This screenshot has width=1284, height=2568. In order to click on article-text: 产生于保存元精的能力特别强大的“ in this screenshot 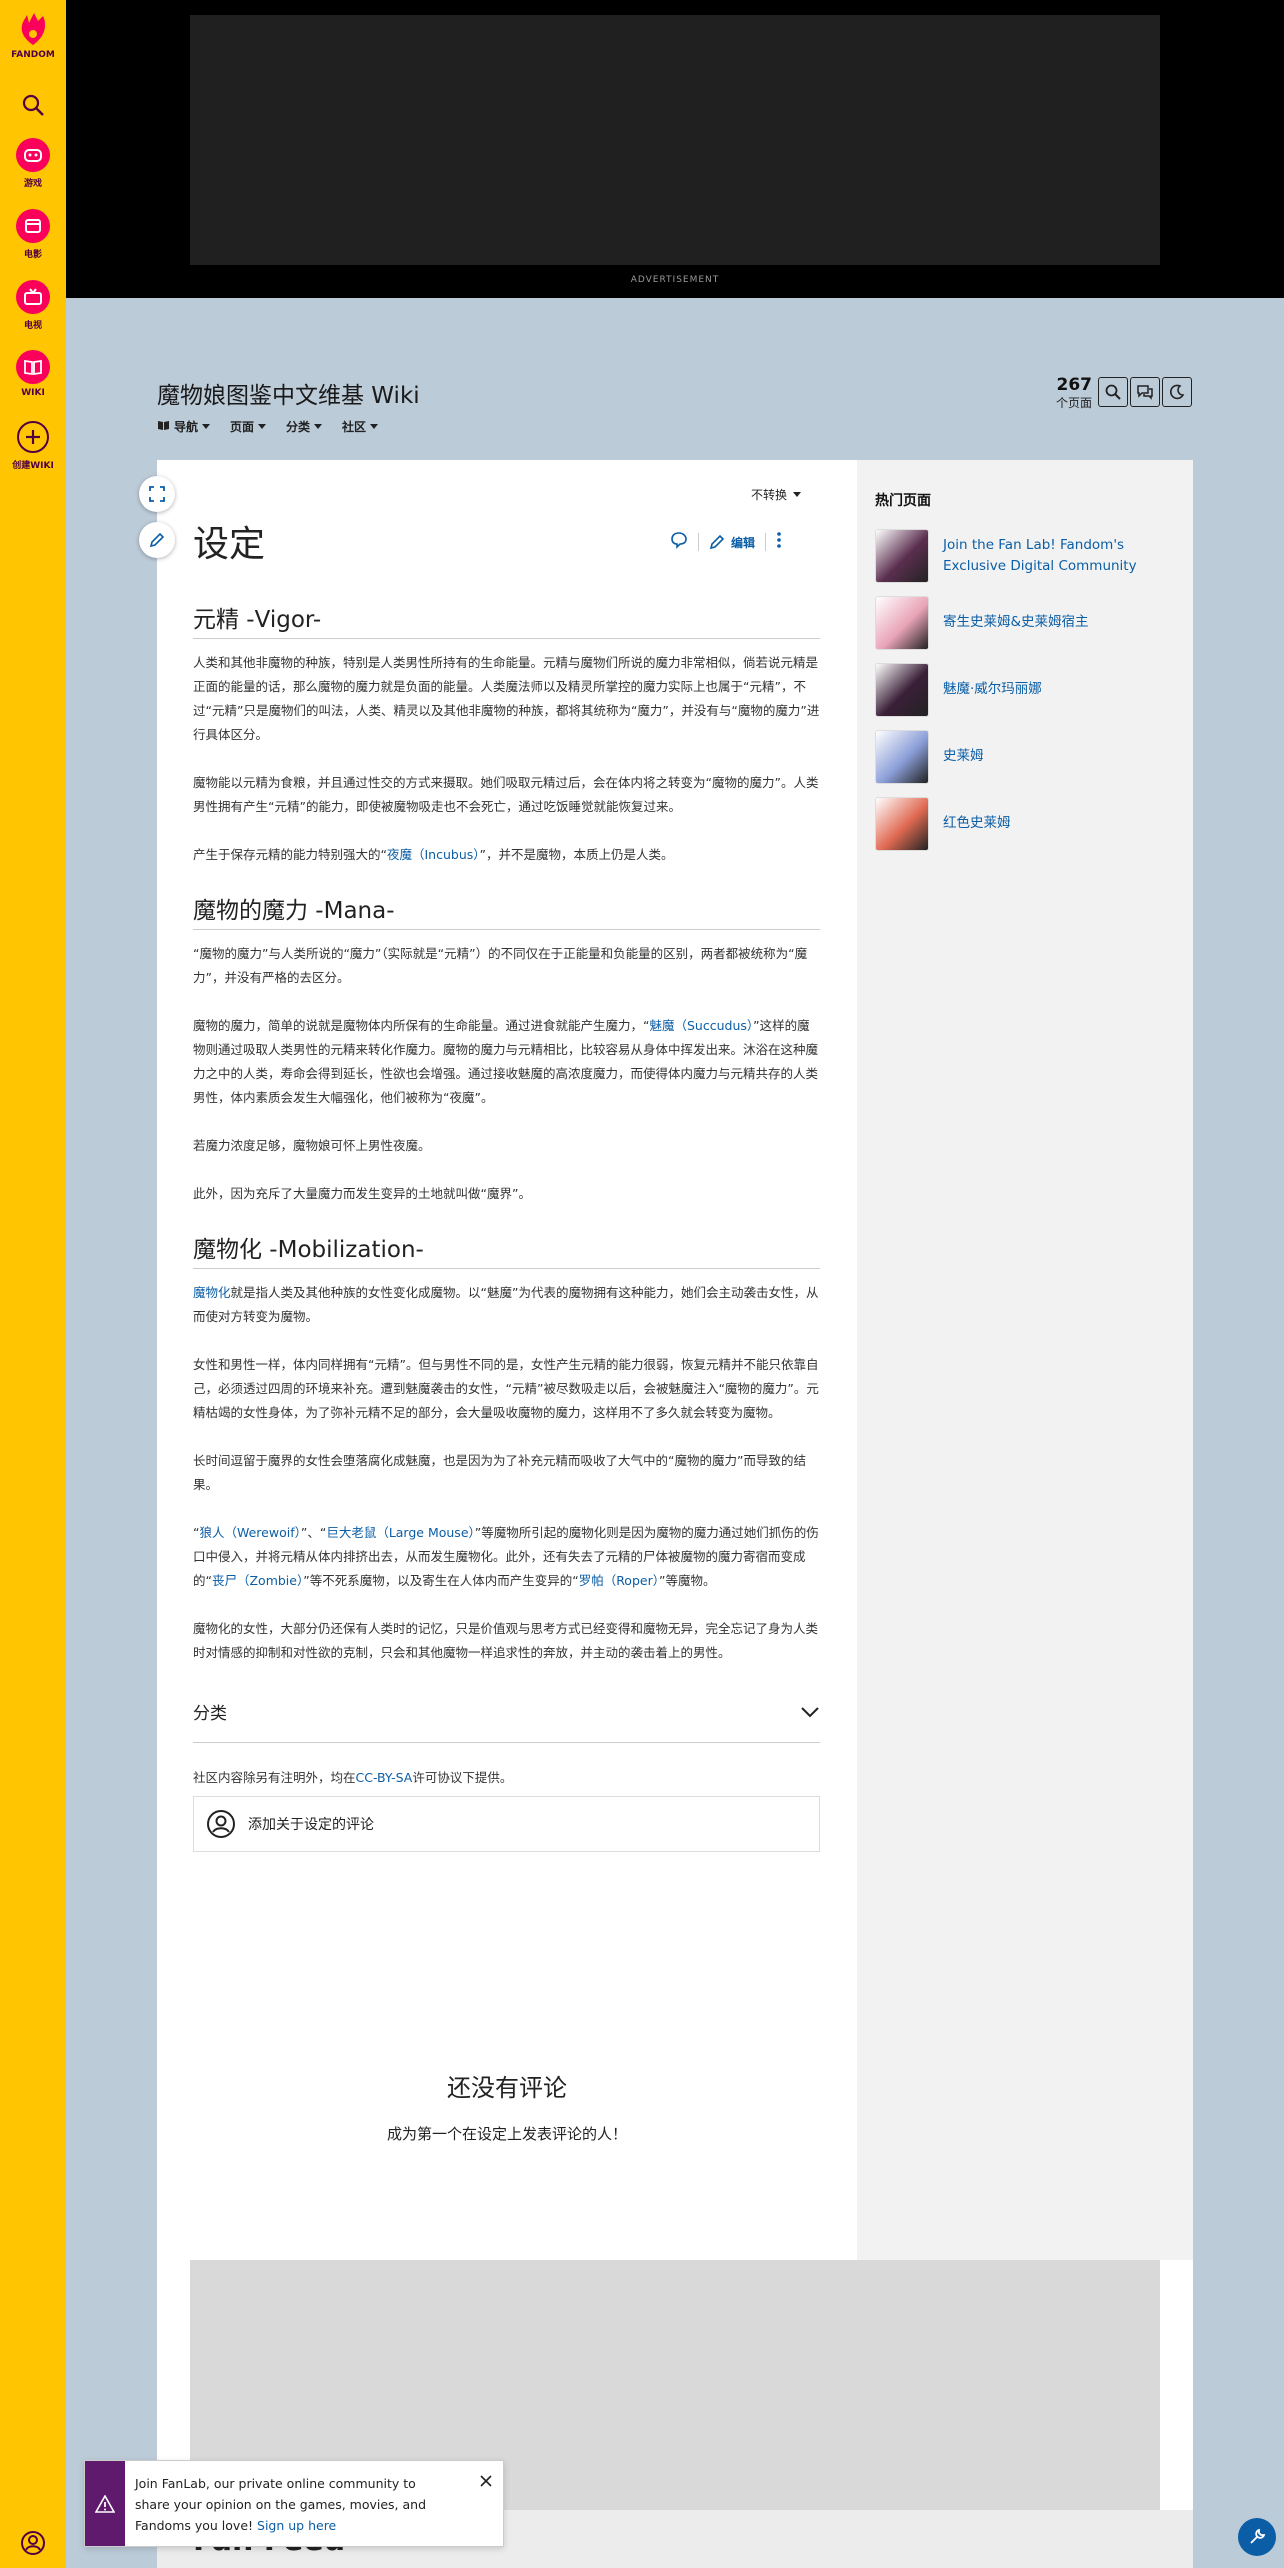, I will do `click(290, 854)`.